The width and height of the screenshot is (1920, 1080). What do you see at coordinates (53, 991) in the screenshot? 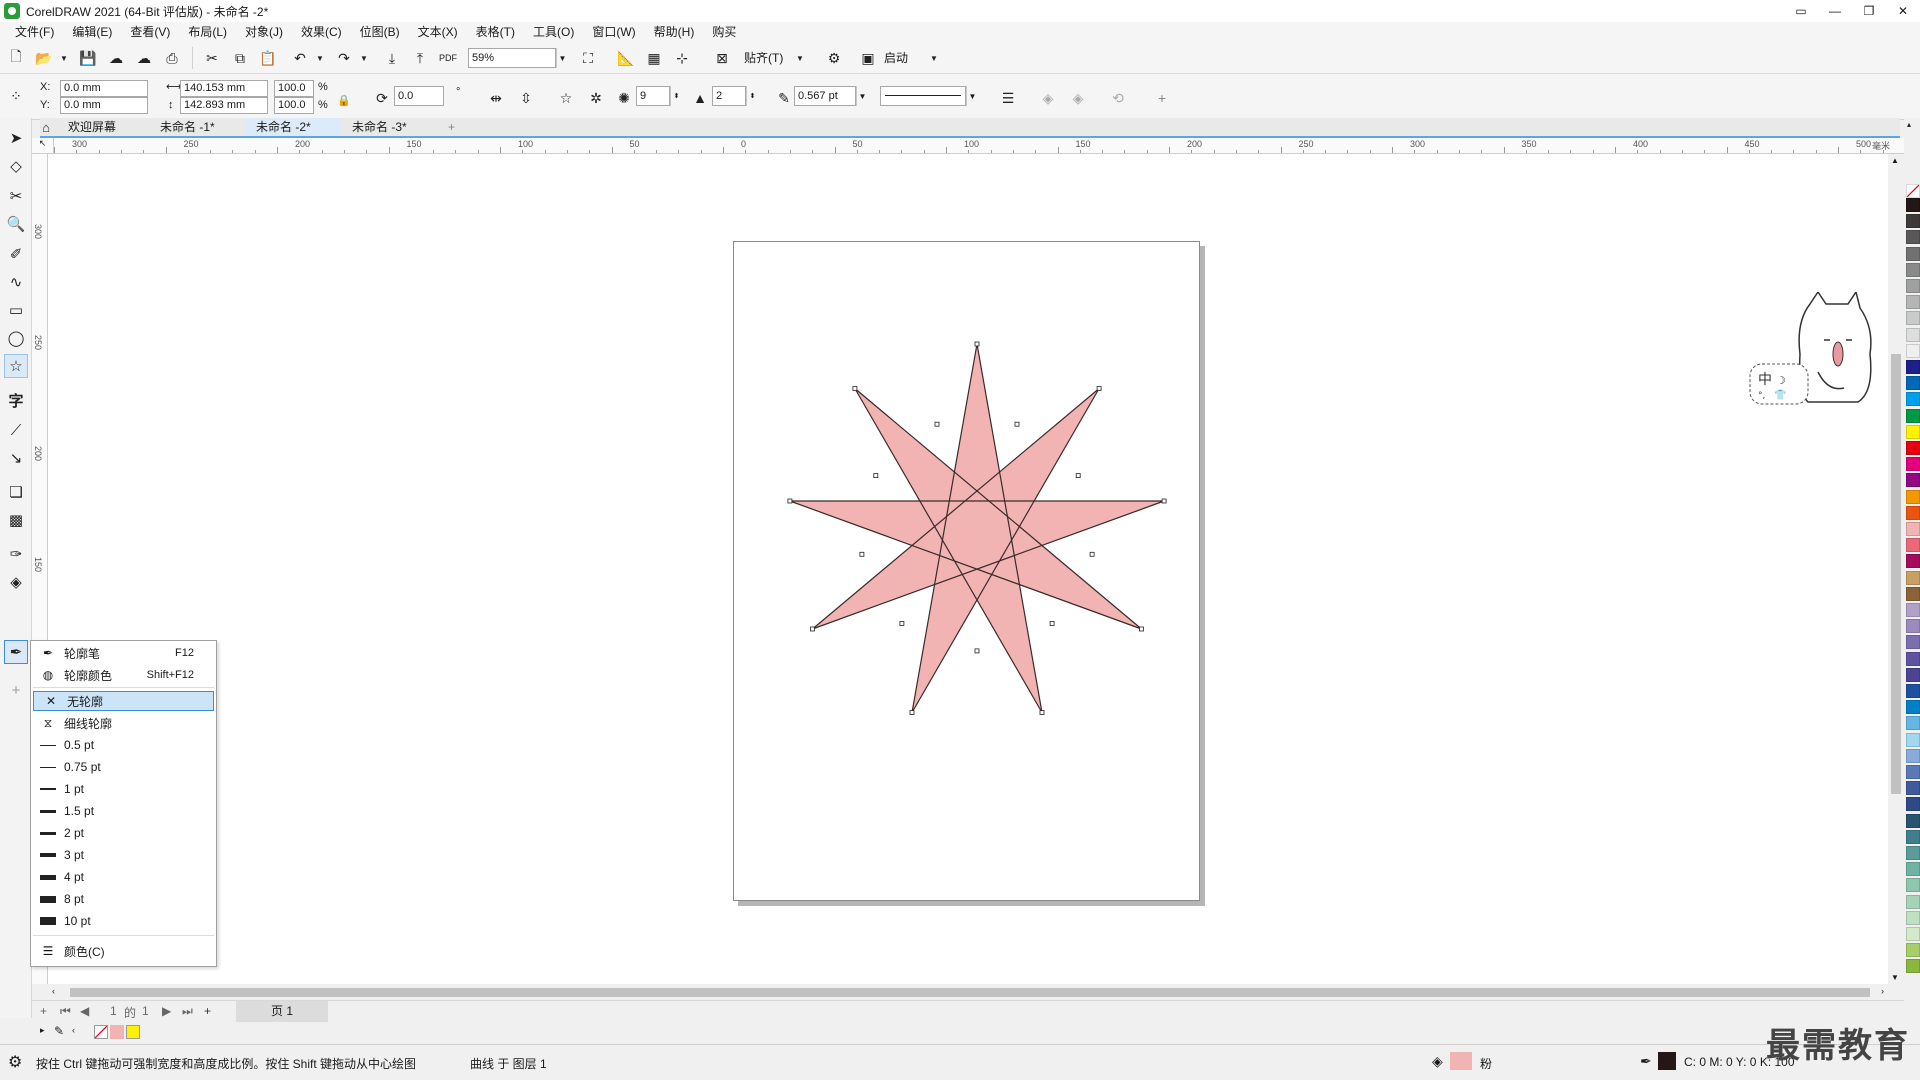
I see `scroll-left-icon: ‹` at bounding box center [53, 991].